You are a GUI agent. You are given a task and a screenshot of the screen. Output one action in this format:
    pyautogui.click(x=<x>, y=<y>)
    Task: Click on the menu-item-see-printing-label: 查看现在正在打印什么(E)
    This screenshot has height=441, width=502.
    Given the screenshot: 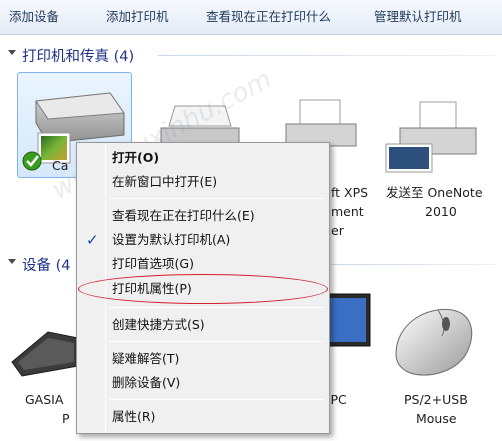 What is the action you would take?
    pyautogui.click(x=183, y=215)
    